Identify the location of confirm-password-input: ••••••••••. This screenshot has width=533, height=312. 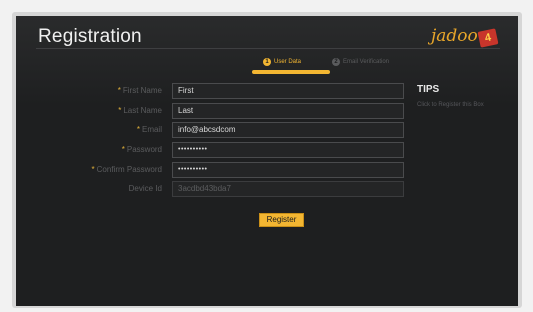
(288, 170).